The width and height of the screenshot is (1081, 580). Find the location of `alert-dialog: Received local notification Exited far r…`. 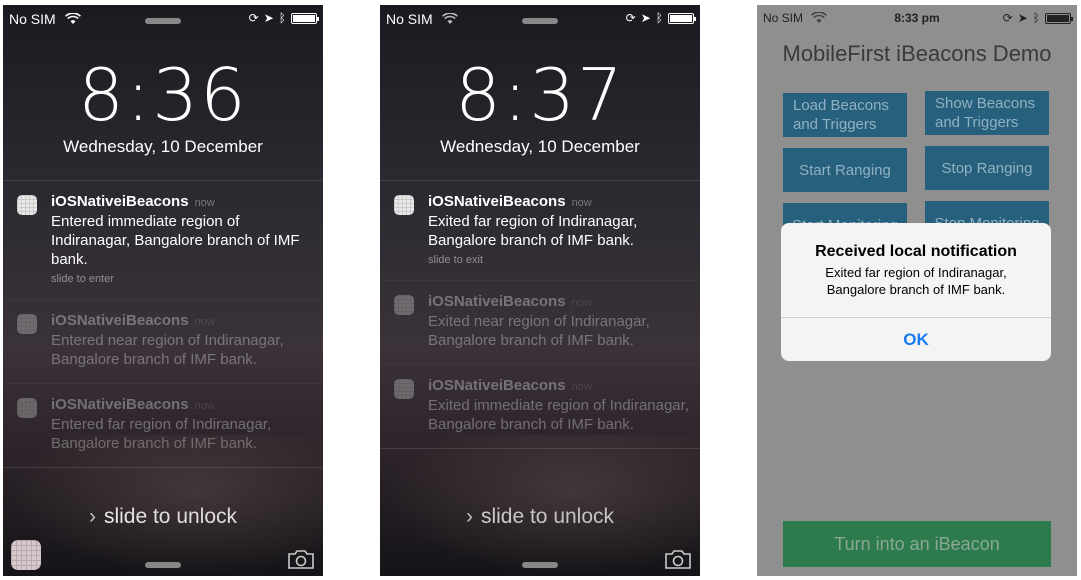

alert-dialog: Received local notification Exited far r… is located at coordinates (916, 292).